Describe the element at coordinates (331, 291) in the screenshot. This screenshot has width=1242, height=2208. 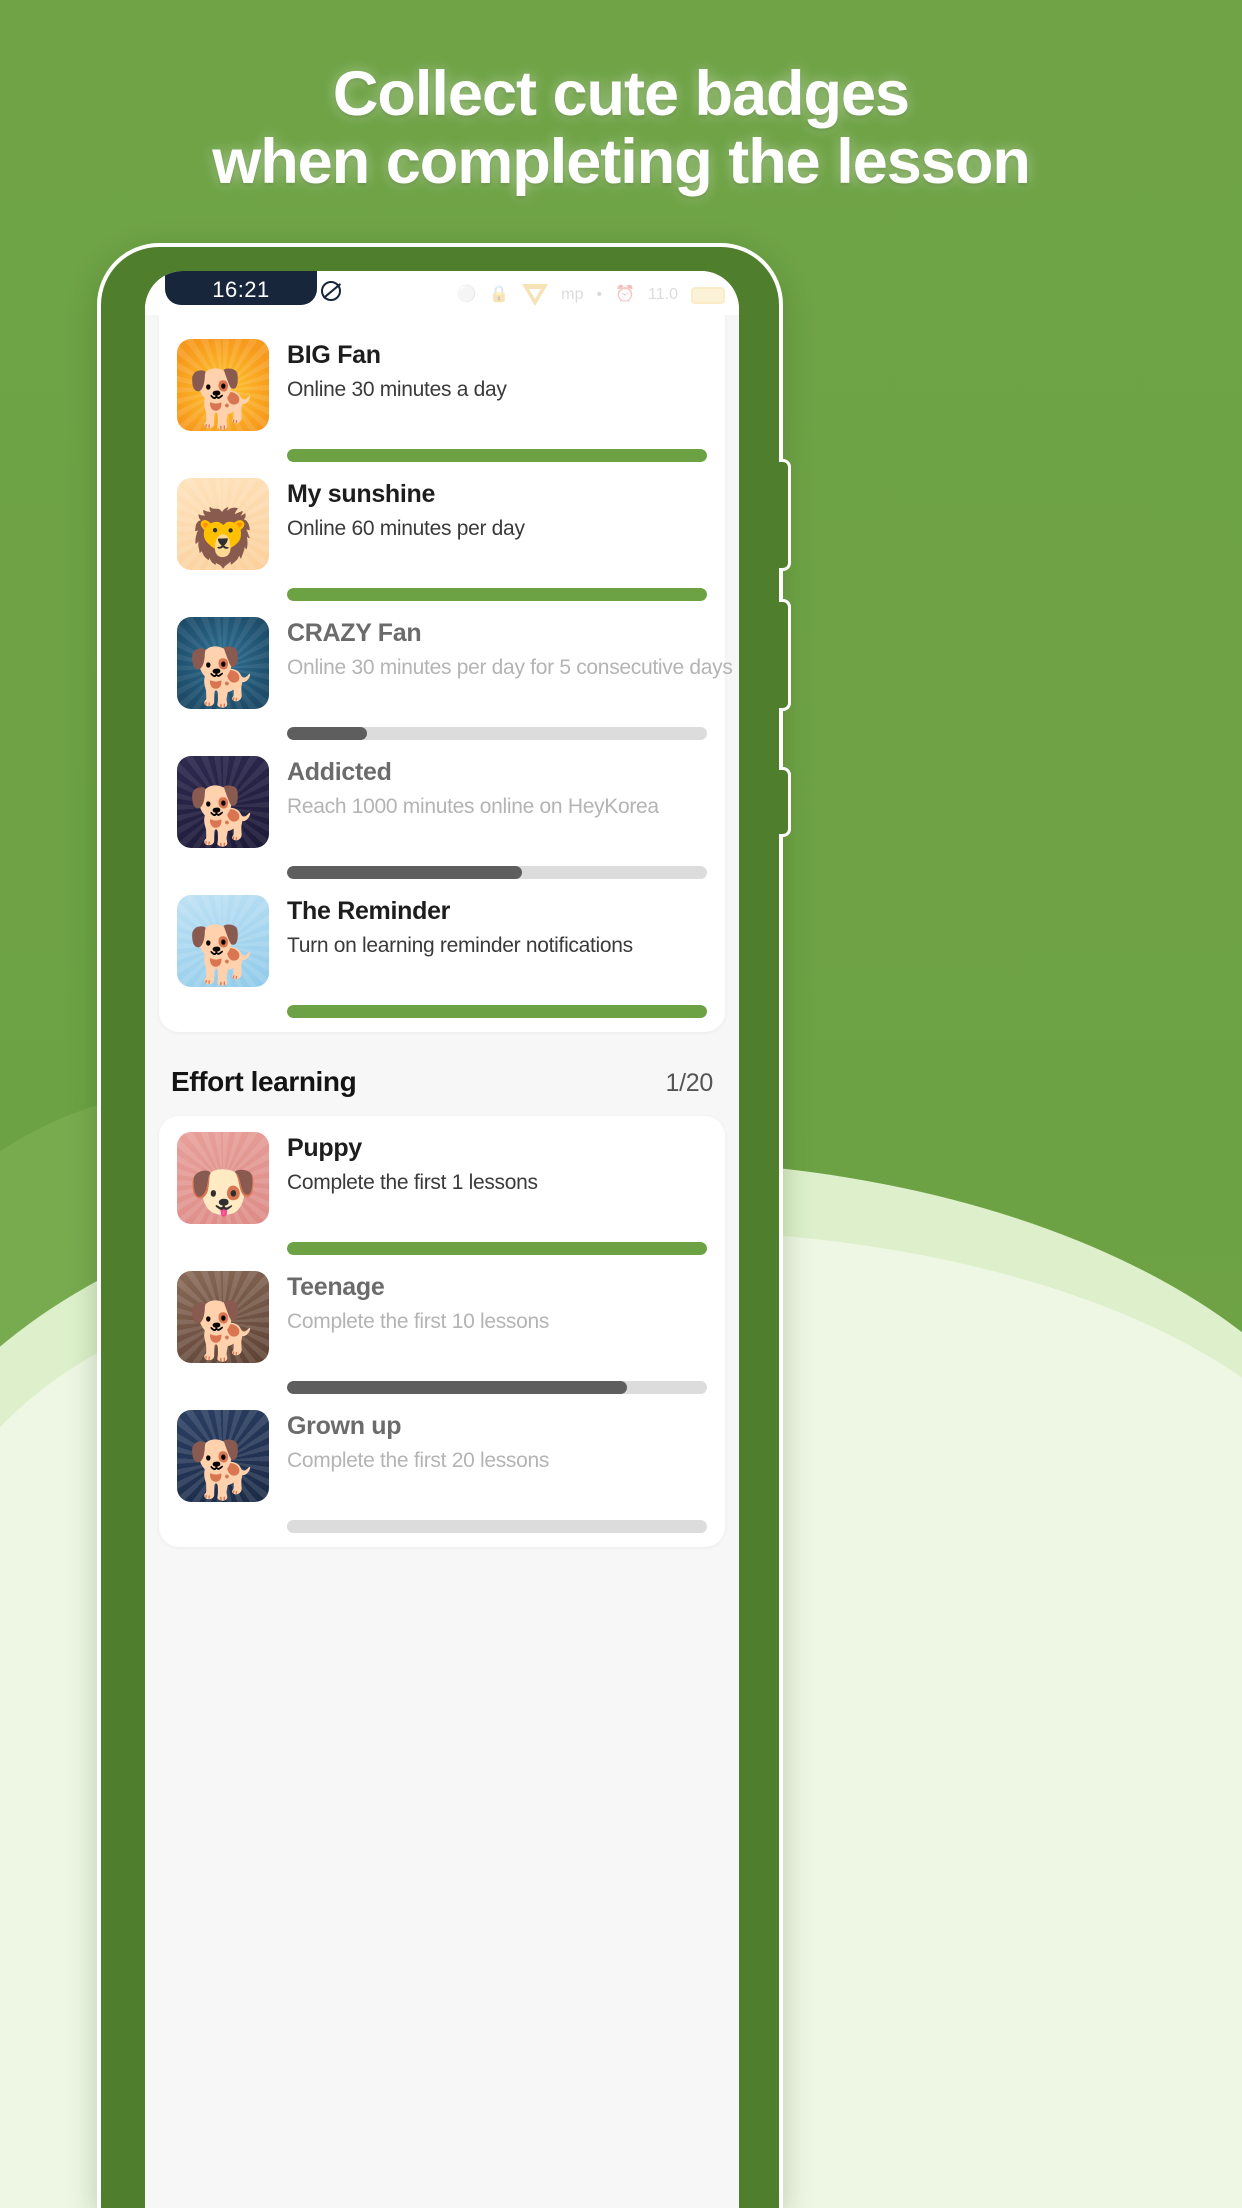
I see `bell-off-icon` at that location.